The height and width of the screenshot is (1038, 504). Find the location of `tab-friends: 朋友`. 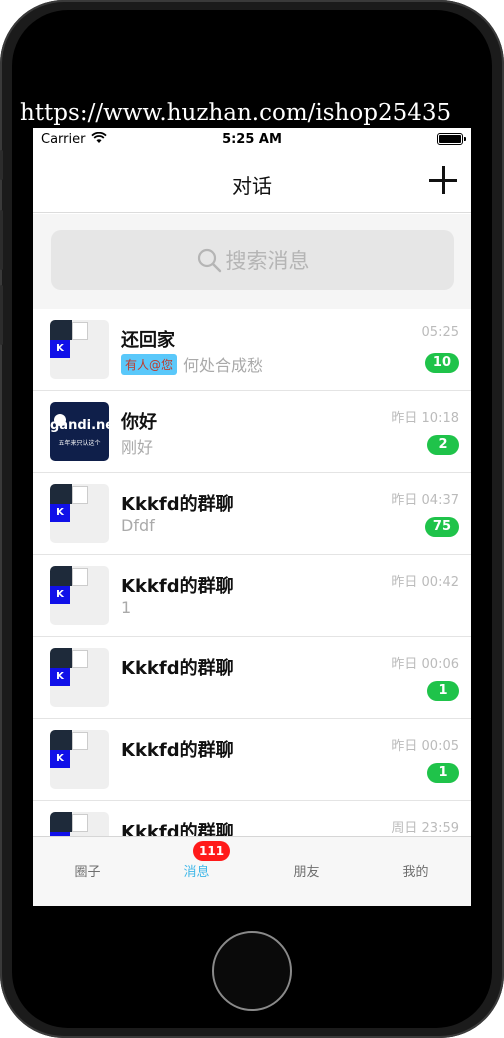

tab-friends: 朋友 is located at coordinates (306, 870).